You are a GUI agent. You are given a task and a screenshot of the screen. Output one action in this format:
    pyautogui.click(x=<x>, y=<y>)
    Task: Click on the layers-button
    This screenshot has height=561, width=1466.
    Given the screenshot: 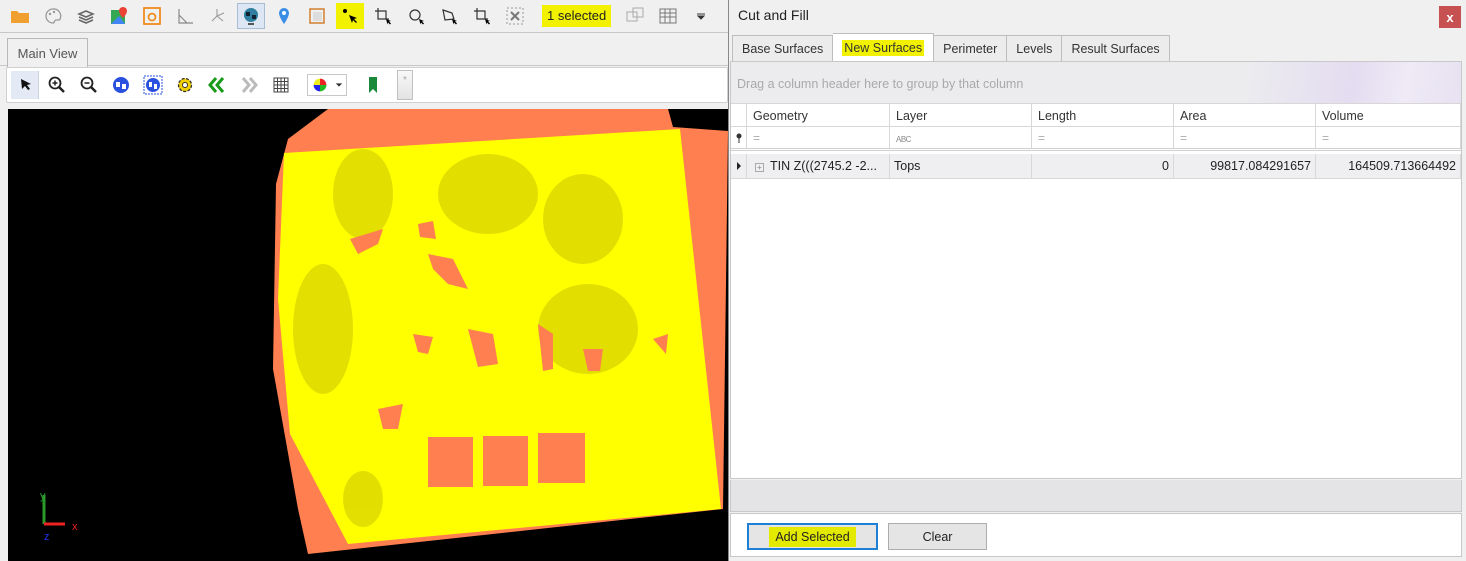 What is the action you would take?
    pyautogui.click(x=86, y=16)
    